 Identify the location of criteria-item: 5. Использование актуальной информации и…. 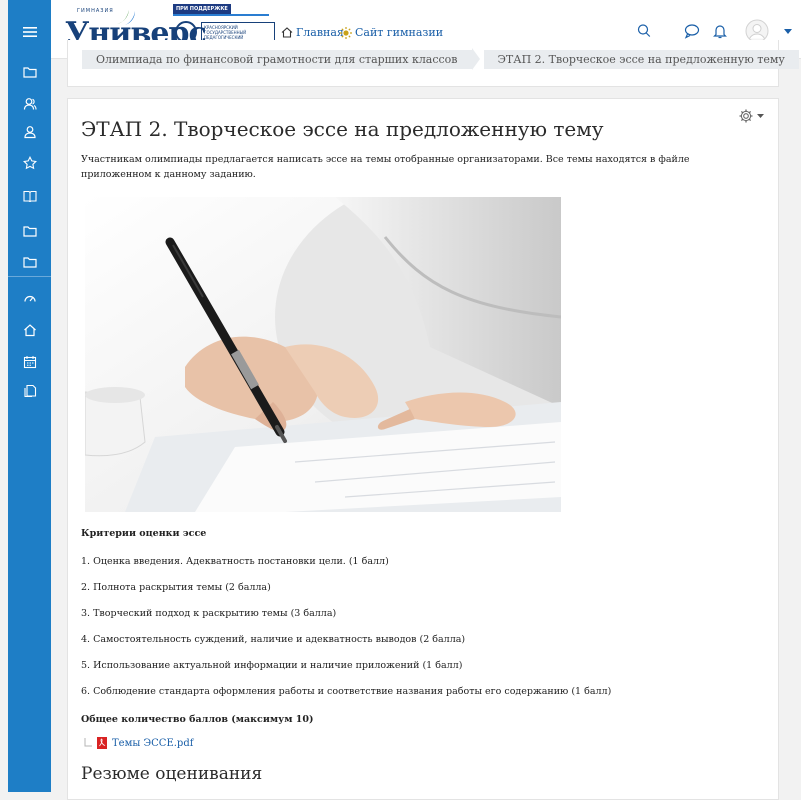
(272, 665).